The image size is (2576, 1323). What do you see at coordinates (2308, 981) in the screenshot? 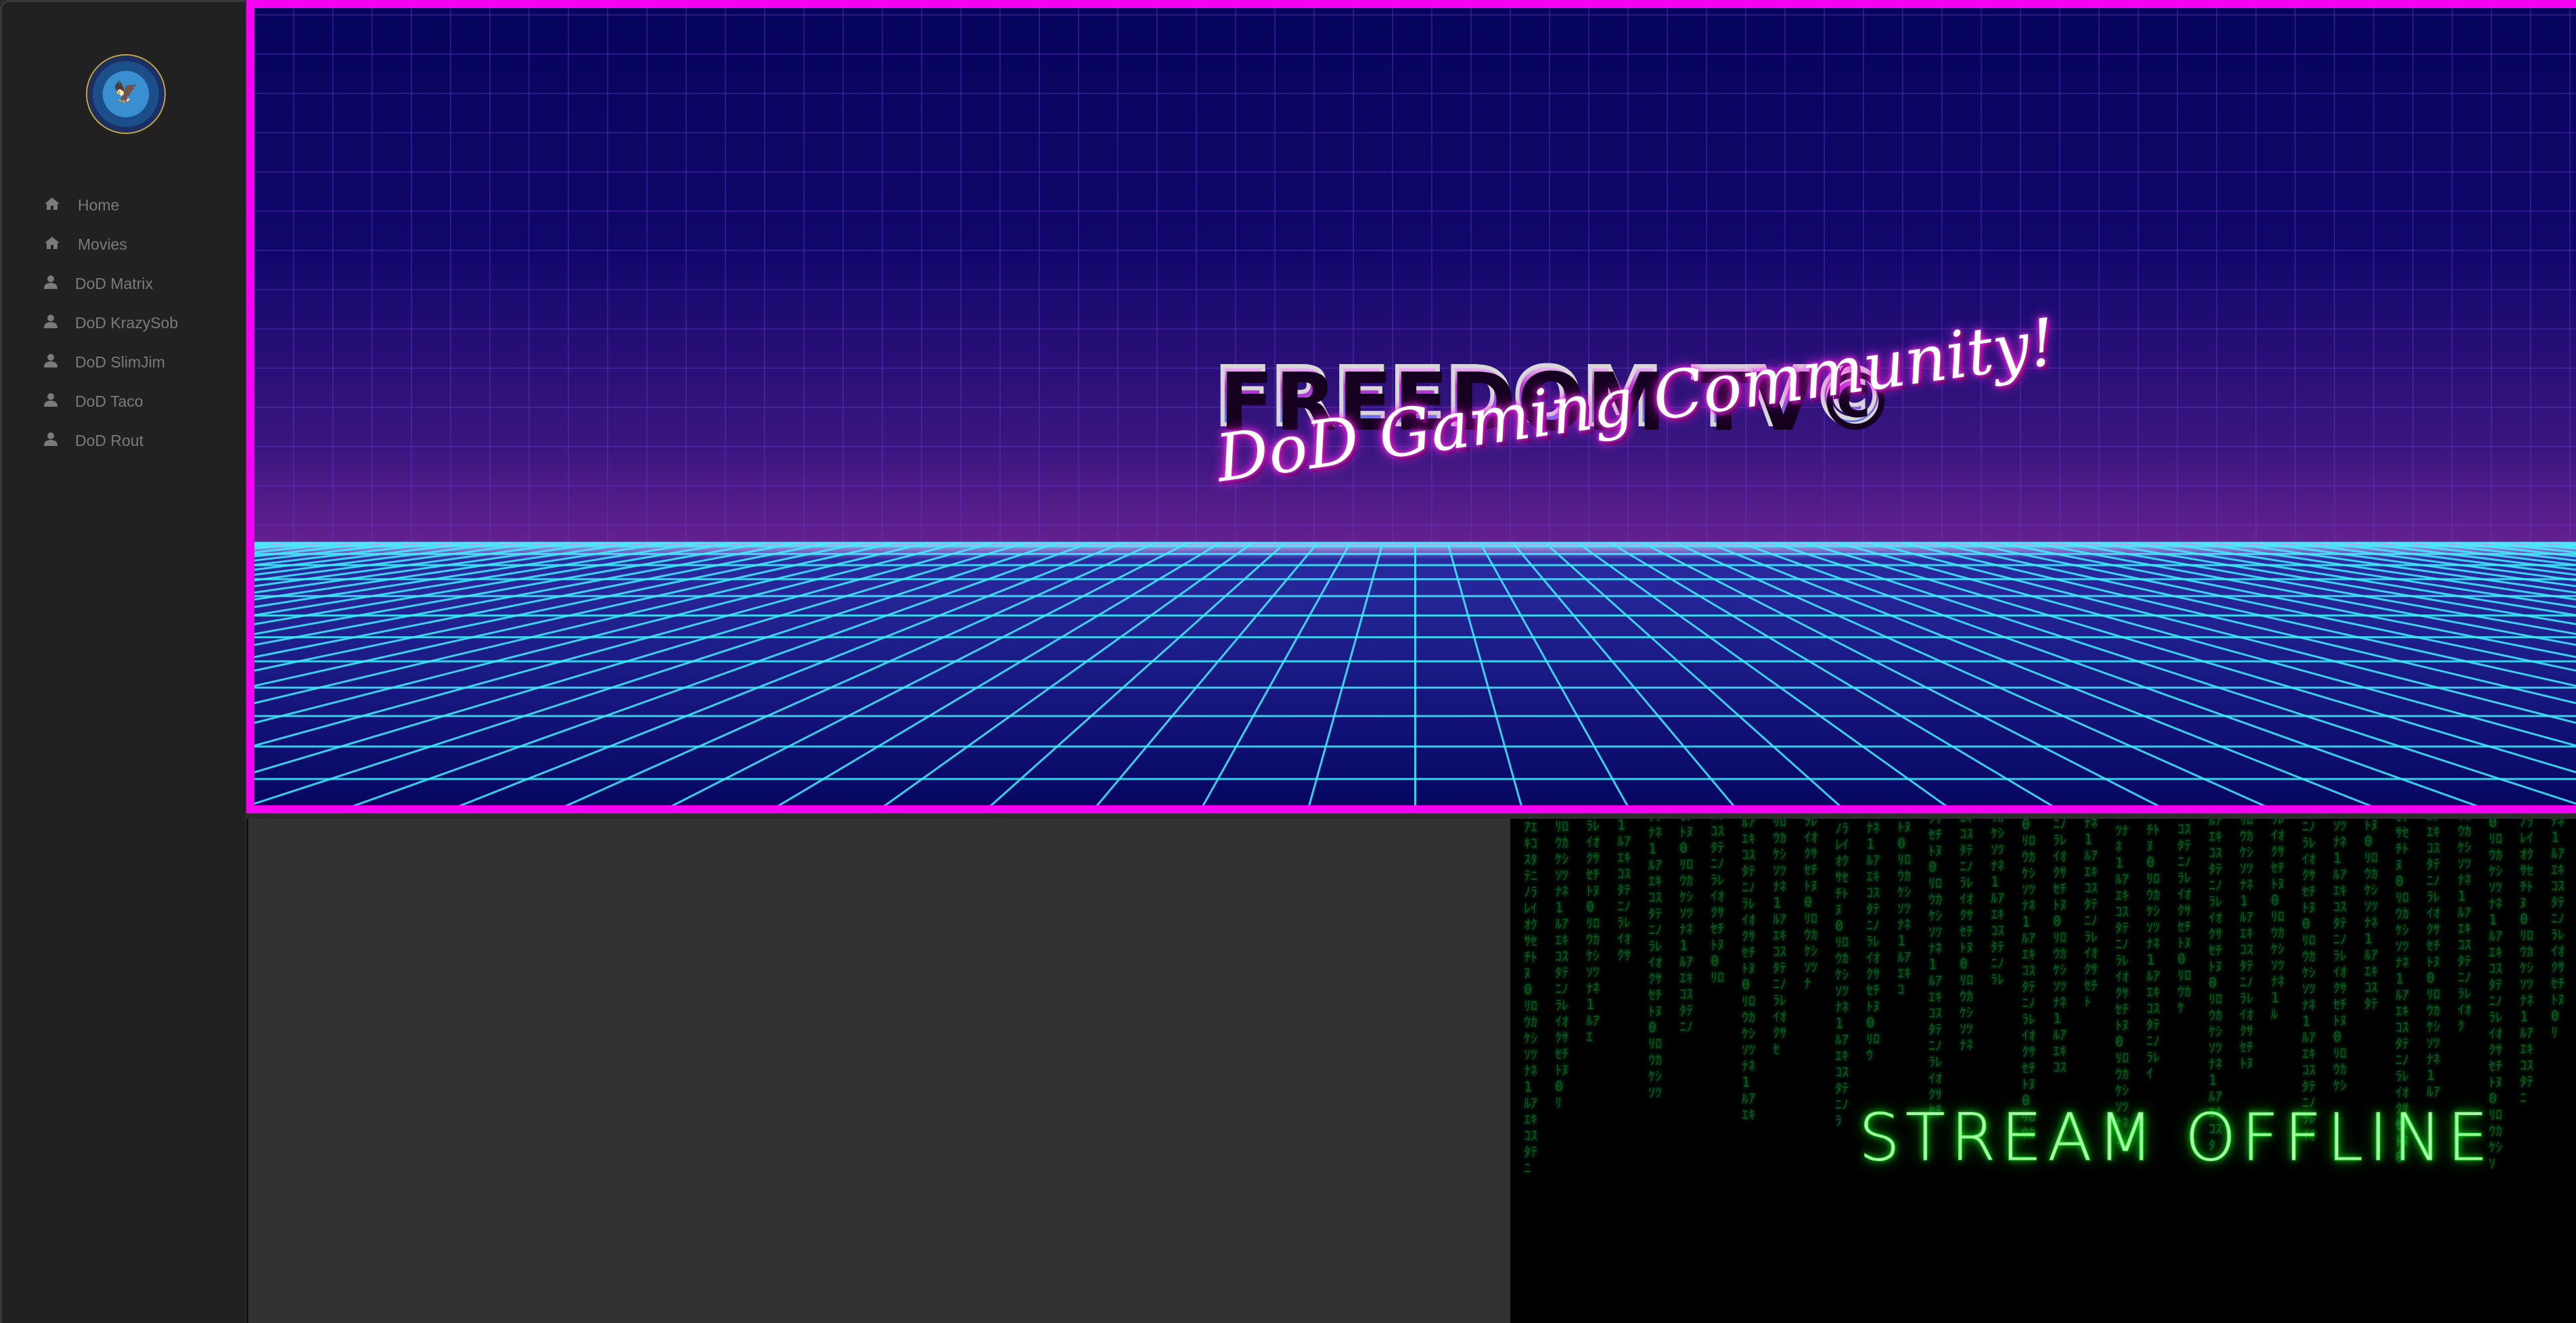
I see `matrix-rain-column: ﾀﾃﾆﾉﾗﾚｲｵｸｻｾﾁﾄﾇ0ﾘﾛｳｶｹｼｿﾂﾅﾈ1ﾙｱｴｷｺｽﾀﾃﾆﾉﾗﾚｲｵ` at bounding box center [2308, 981].